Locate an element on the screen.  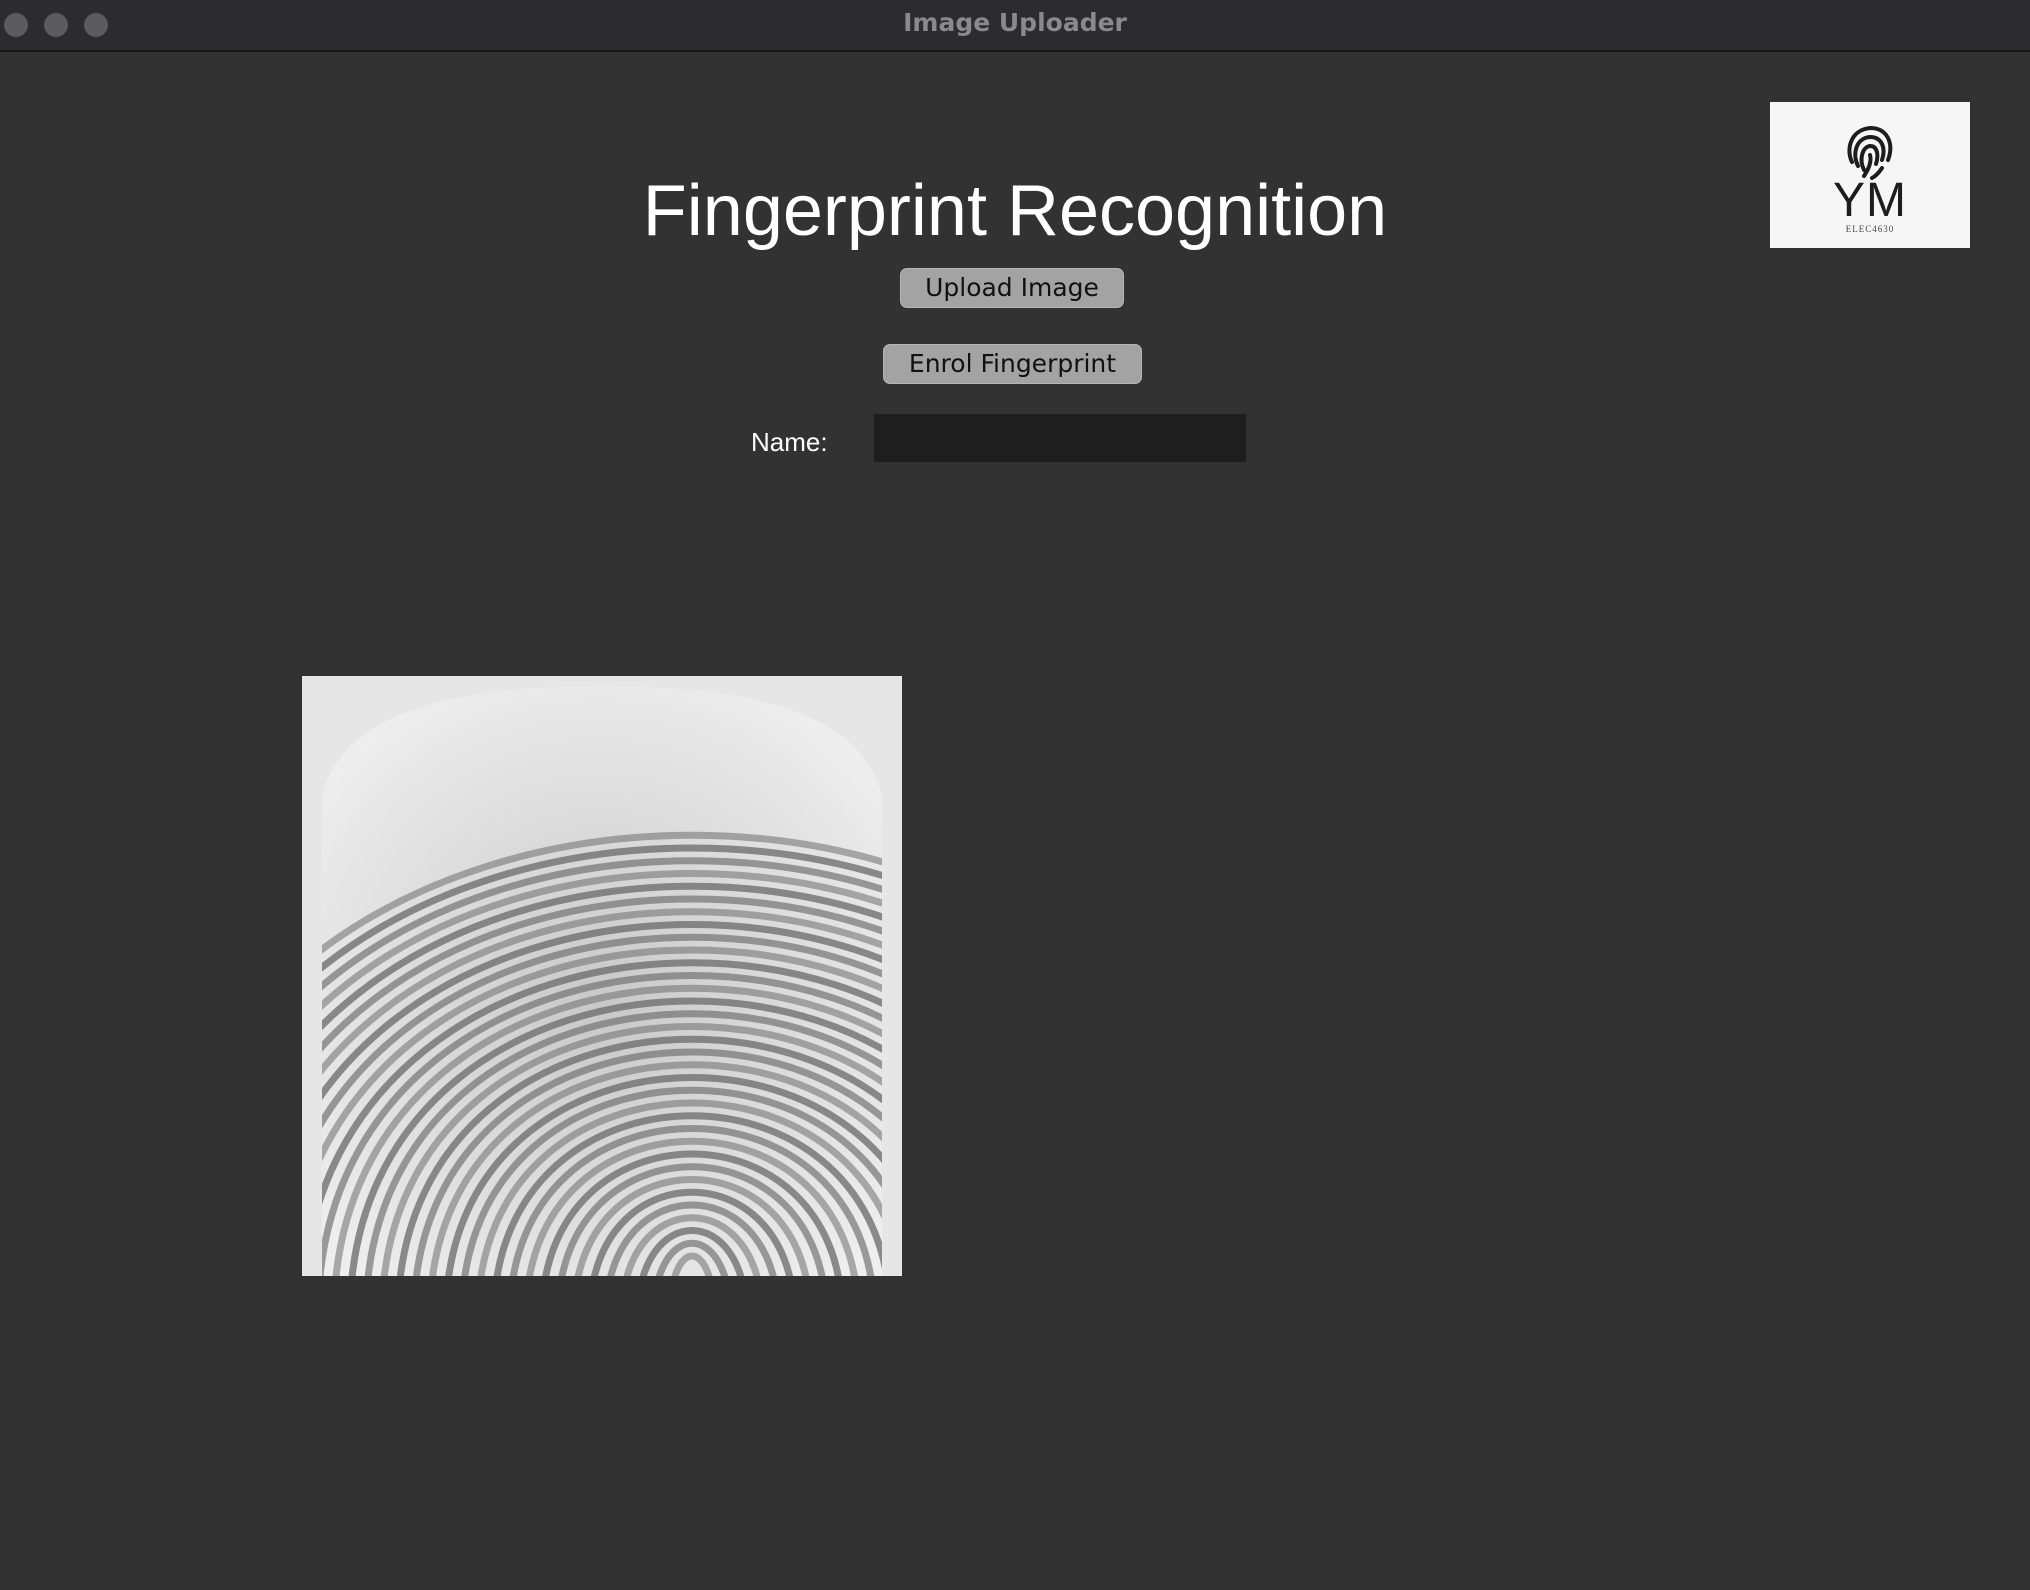
page-title: Fingerprint Recognition is located at coordinates (1015, 211).